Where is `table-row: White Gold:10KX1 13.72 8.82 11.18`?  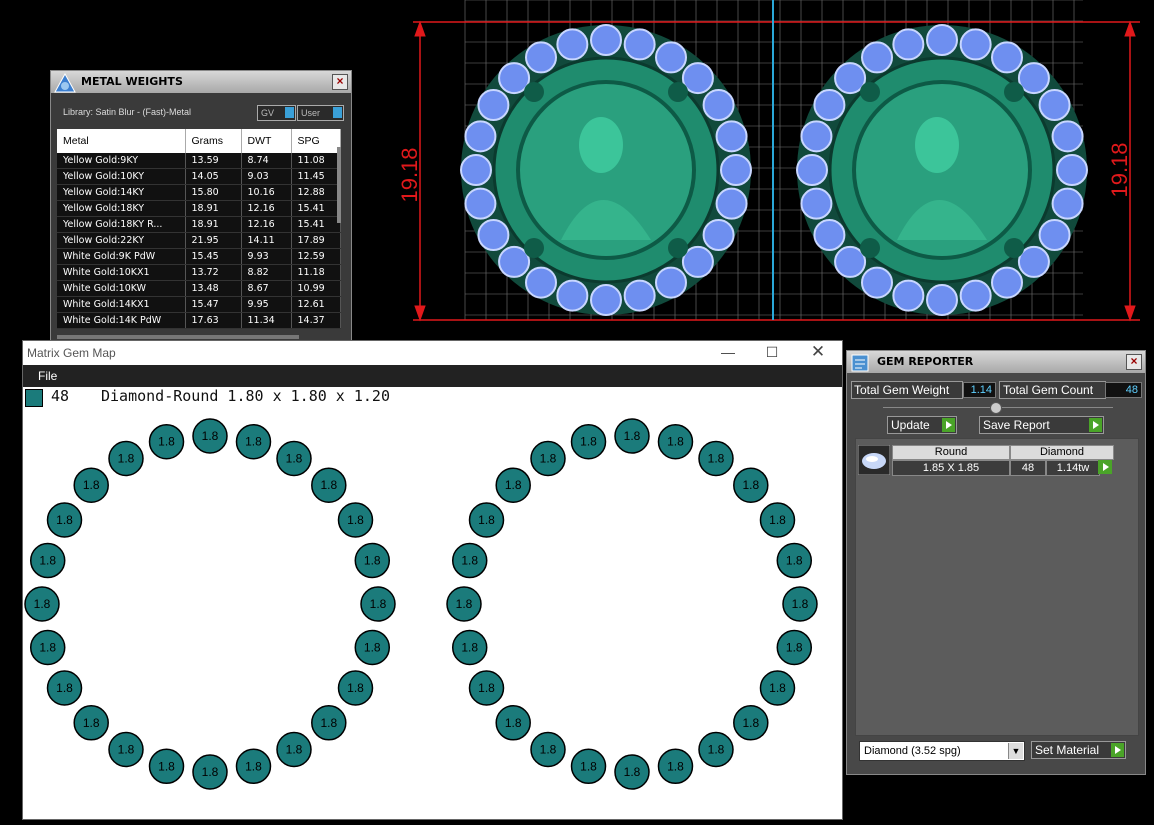
table-row: White Gold:10KX1 13.72 8.82 11.18 is located at coordinates (199, 272).